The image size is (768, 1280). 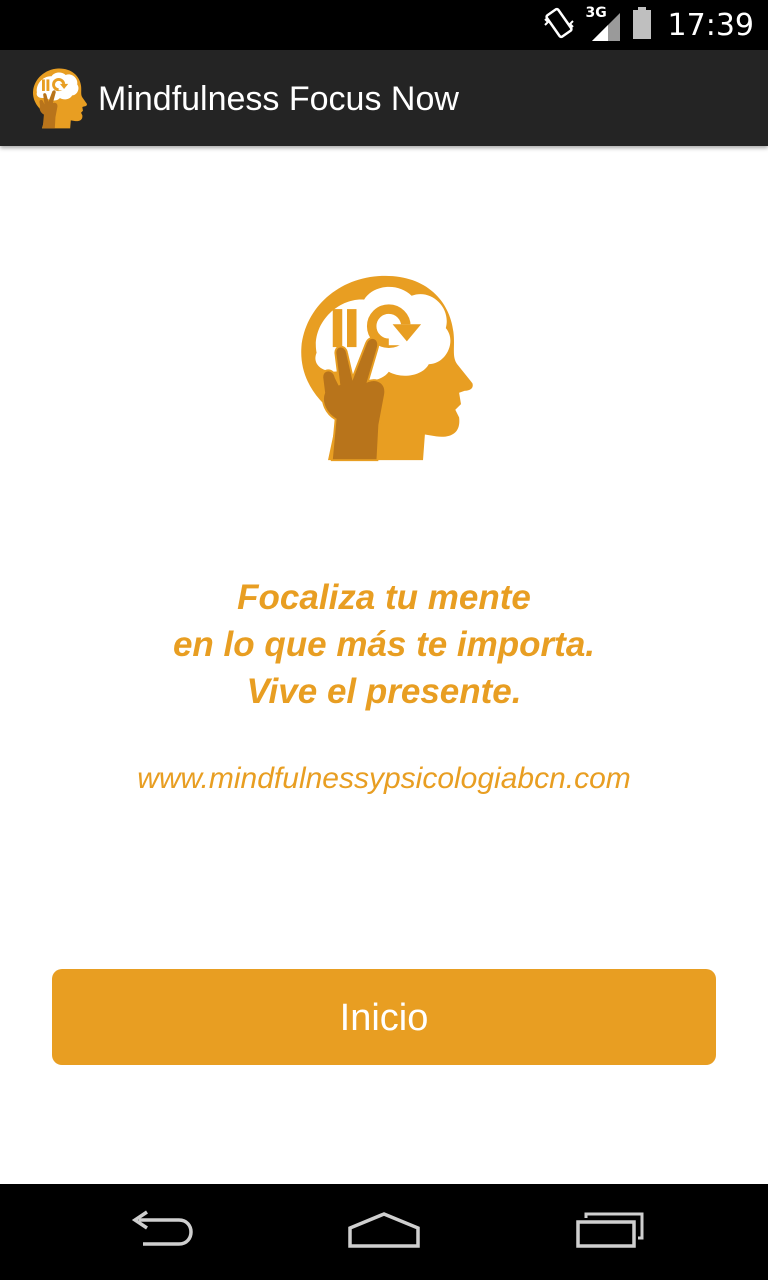 I want to click on back-icon, so click(x=160, y=1232).